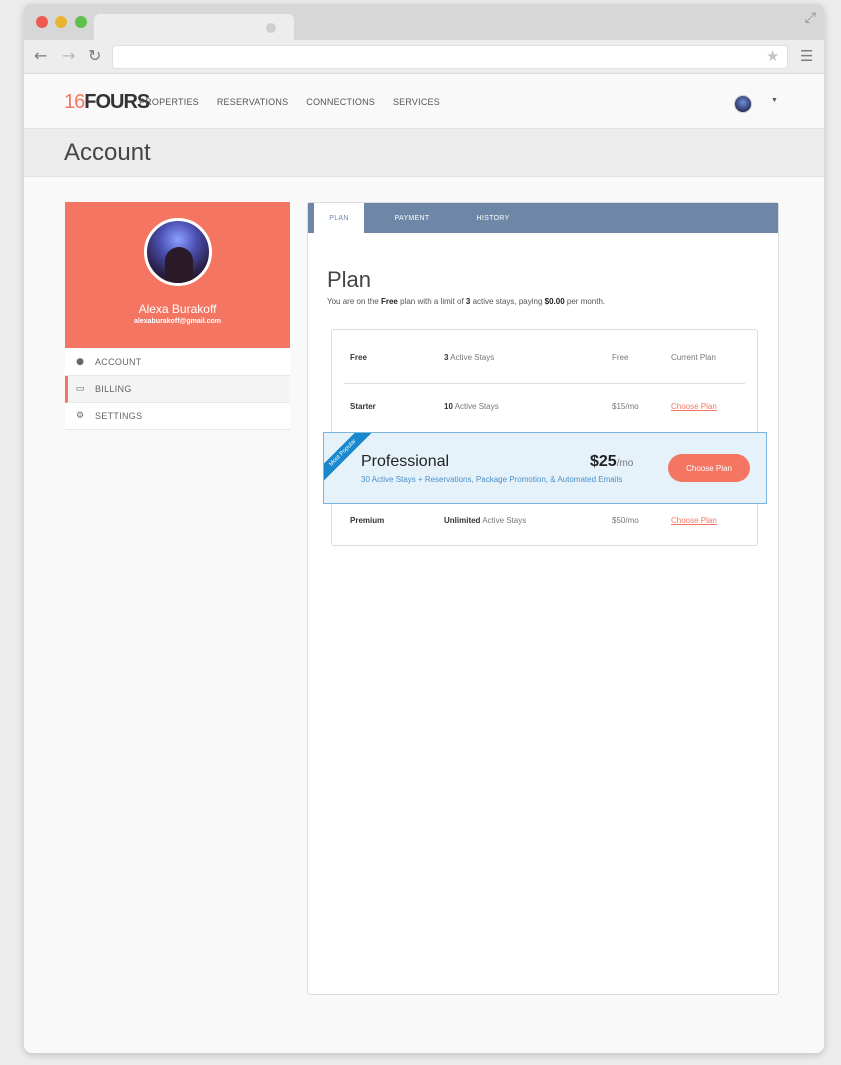 The height and width of the screenshot is (1065, 841). Describe the element at coordinates (271, 28) in the screenshot. I see `tab-close-icon` at that location.